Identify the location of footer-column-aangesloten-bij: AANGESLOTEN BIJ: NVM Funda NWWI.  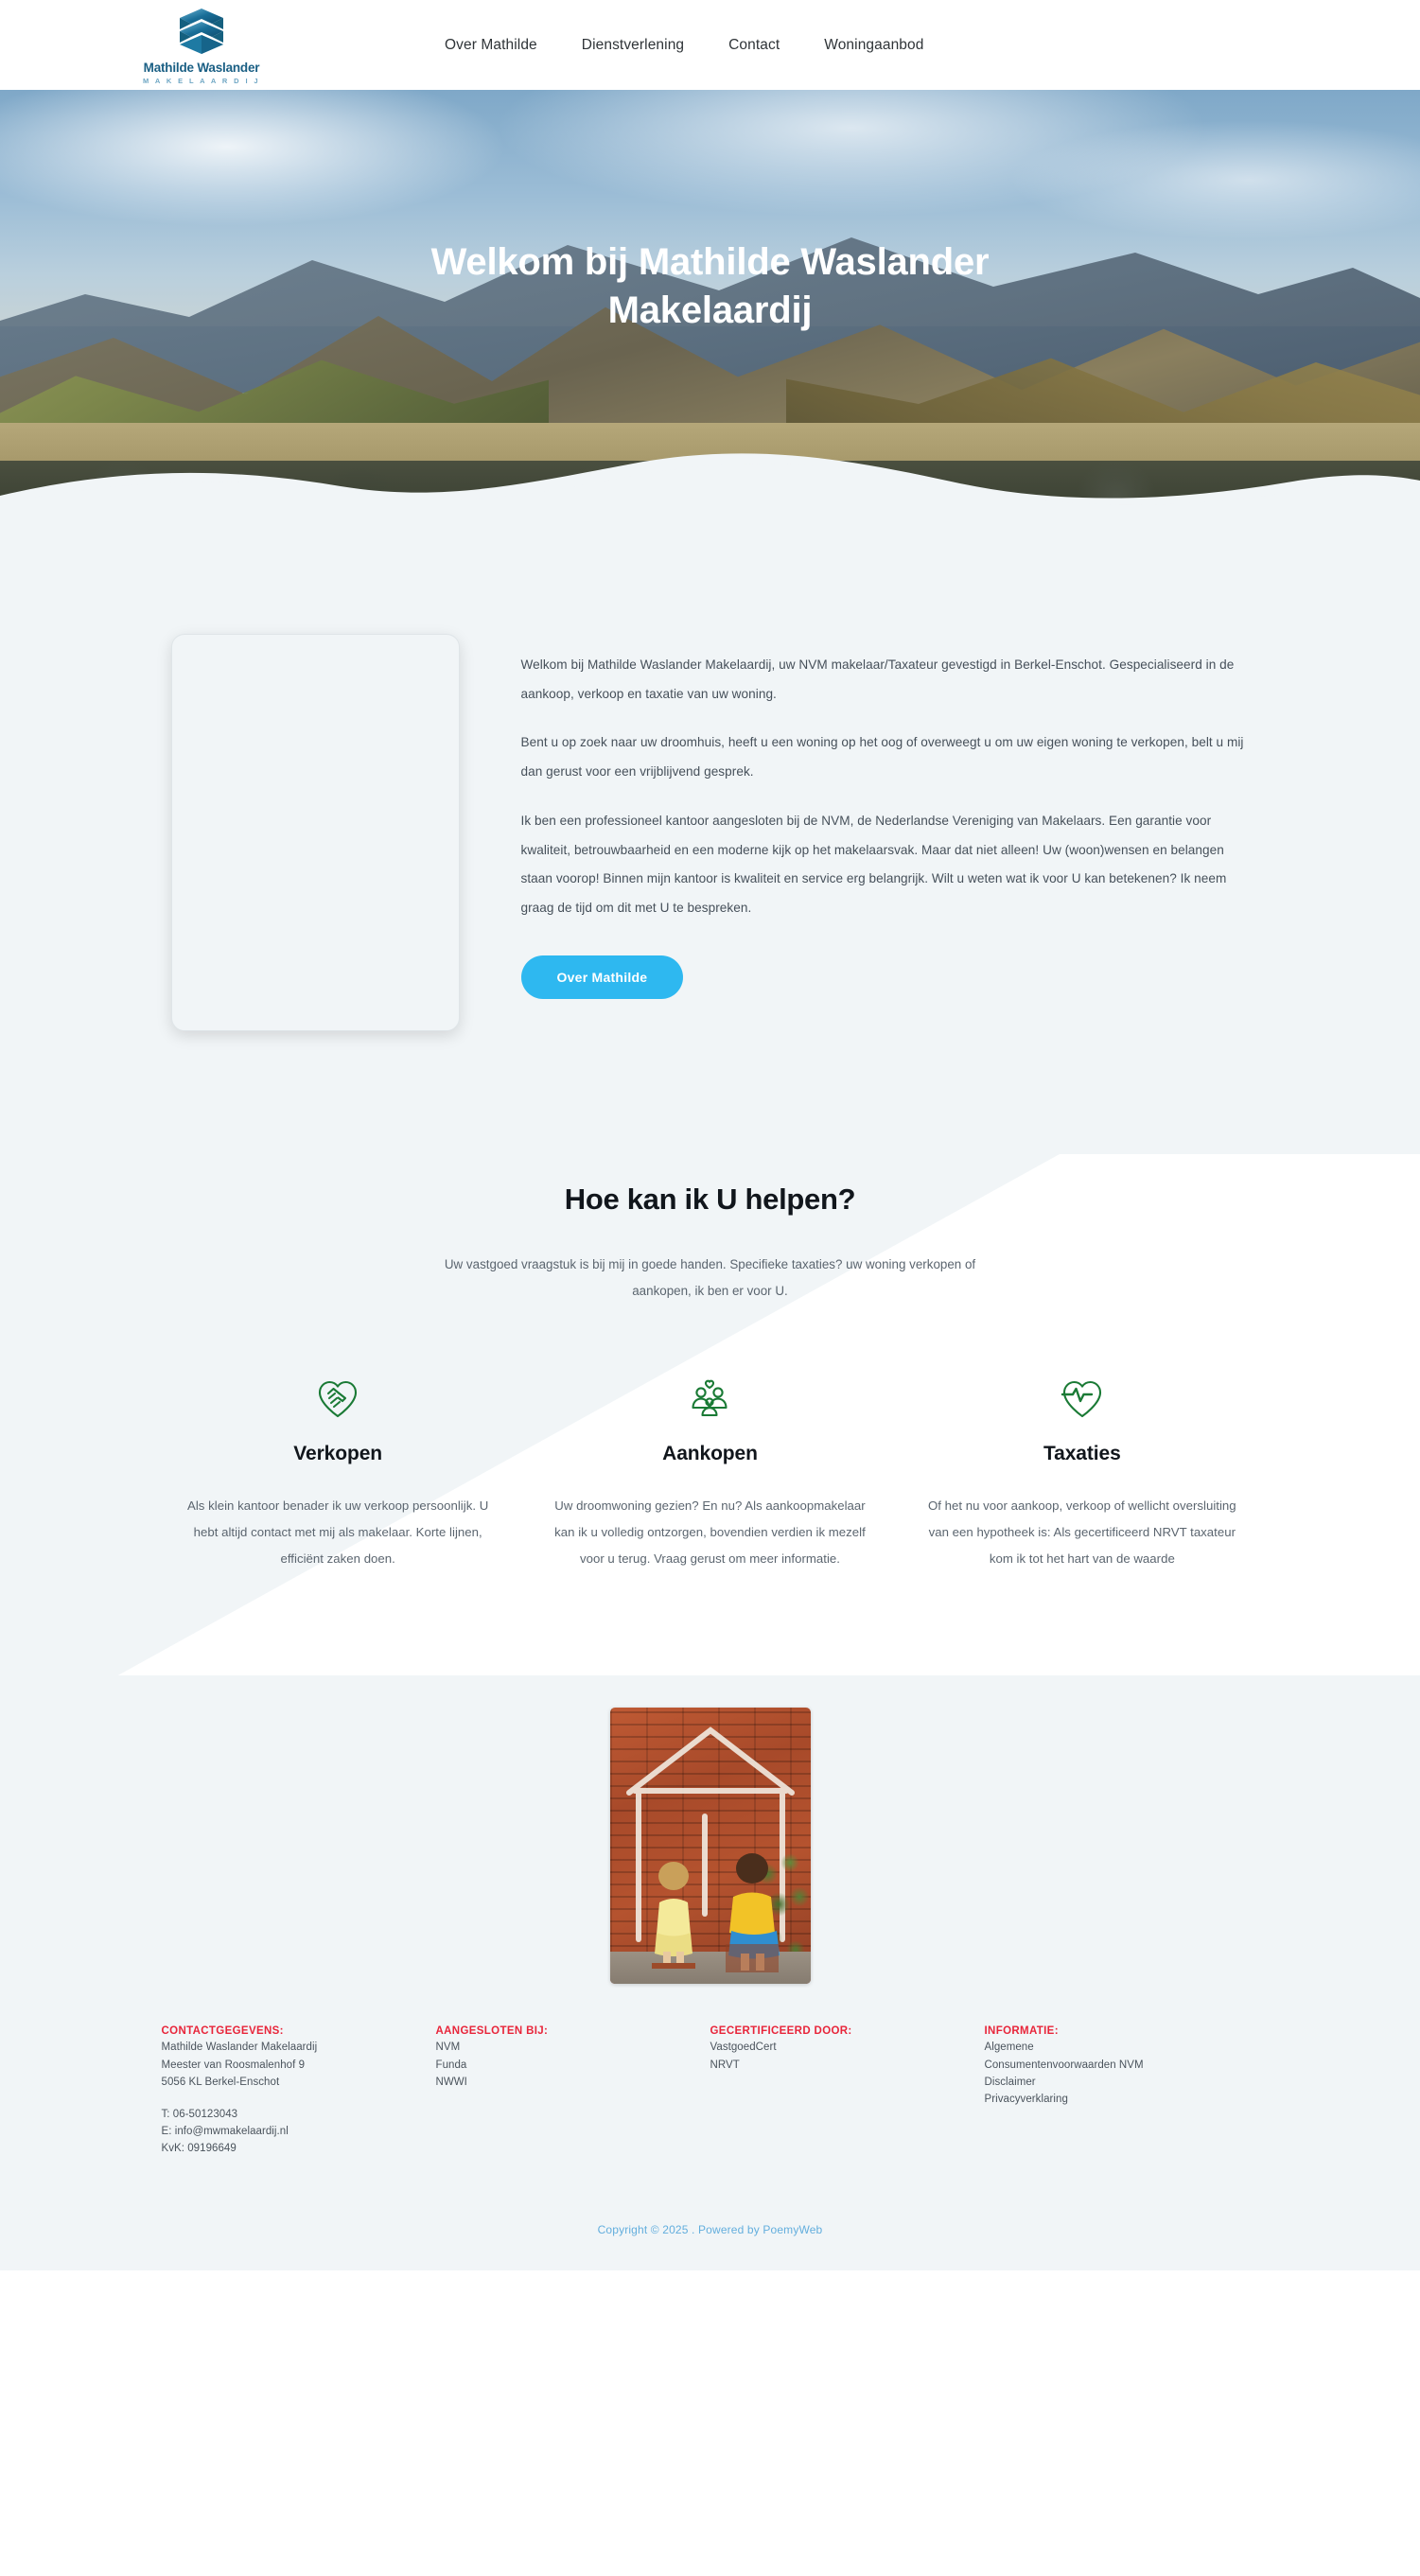
(573, 2091).